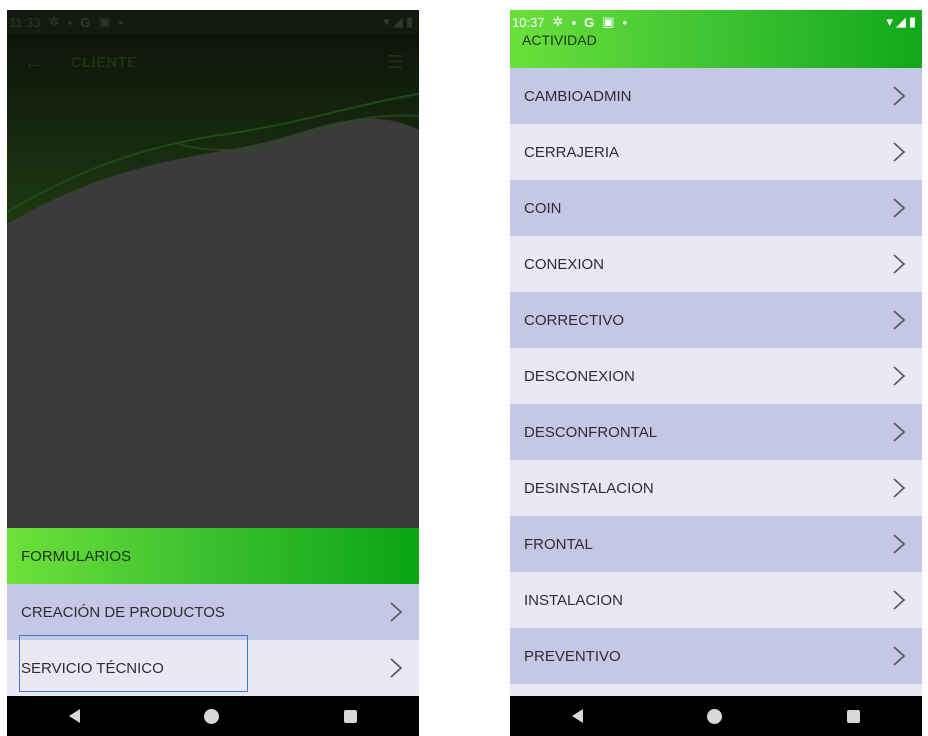 This screenshot has height=736, width=928. Describe the element at coordinates (572, 656) in the screenshot. I see `list-item-label: PREVENTIVO` at that location.